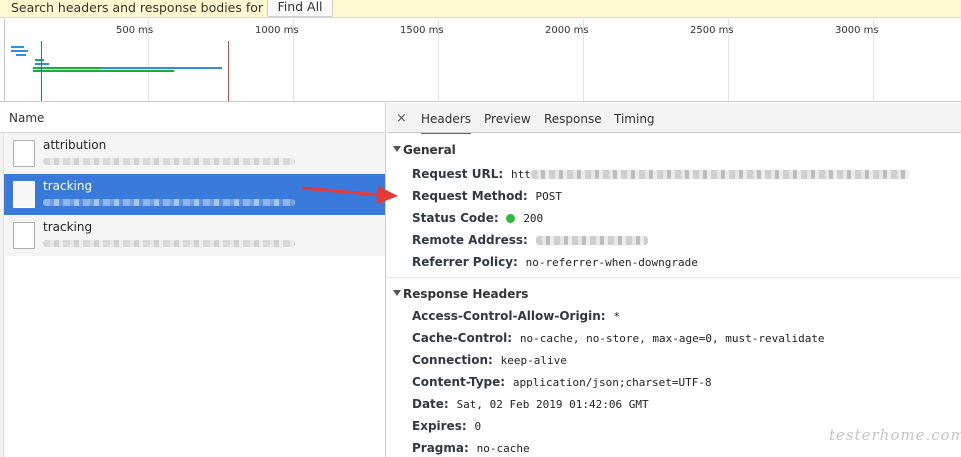 The width and height of the screenshot is (961, 457). I want to click on response-header-row: Connection: keep-alive, so click(489, 360).